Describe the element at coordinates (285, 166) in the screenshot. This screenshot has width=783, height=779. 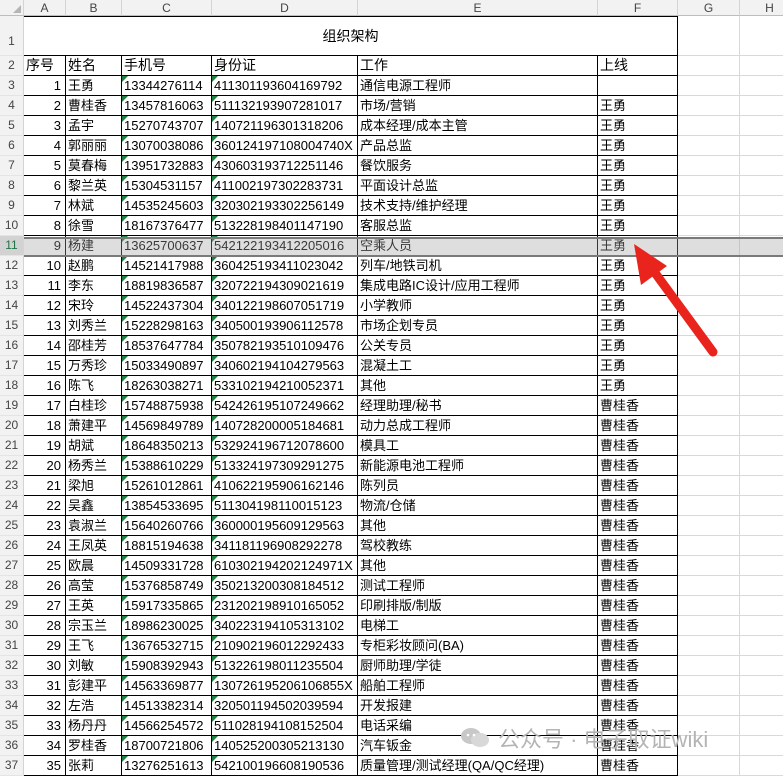
I see `cell-id: 430603193712251146` at that location.